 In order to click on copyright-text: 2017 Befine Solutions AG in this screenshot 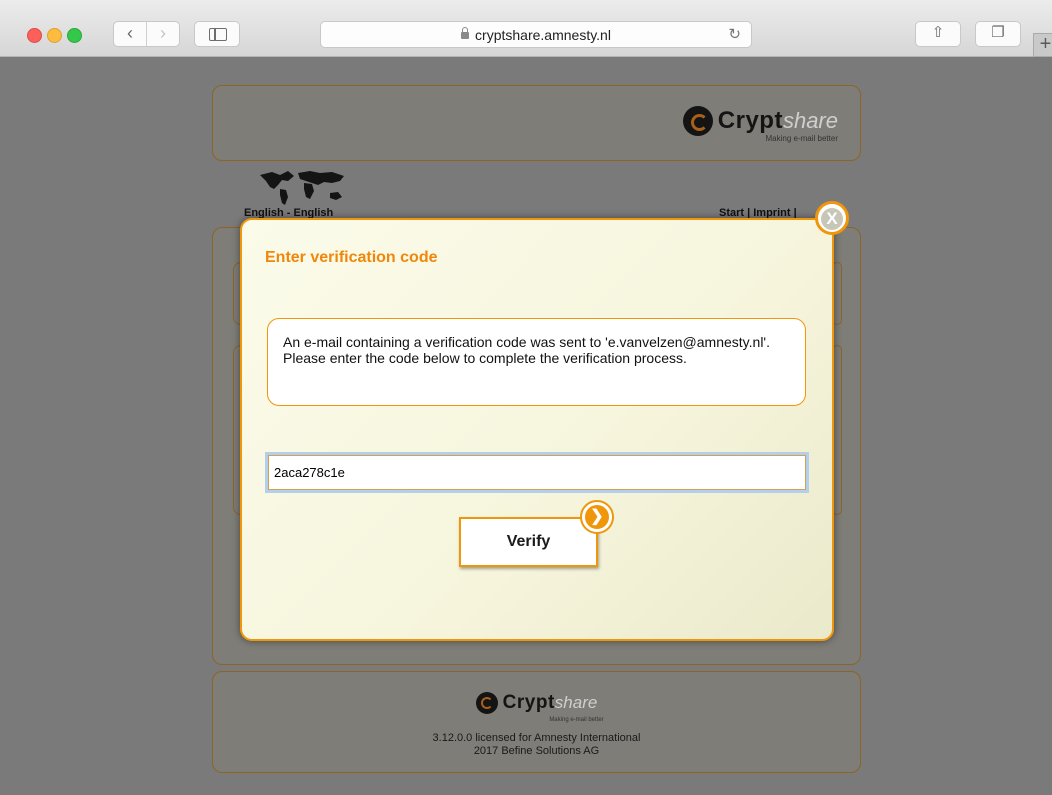, I will do `click(536, 751)`.